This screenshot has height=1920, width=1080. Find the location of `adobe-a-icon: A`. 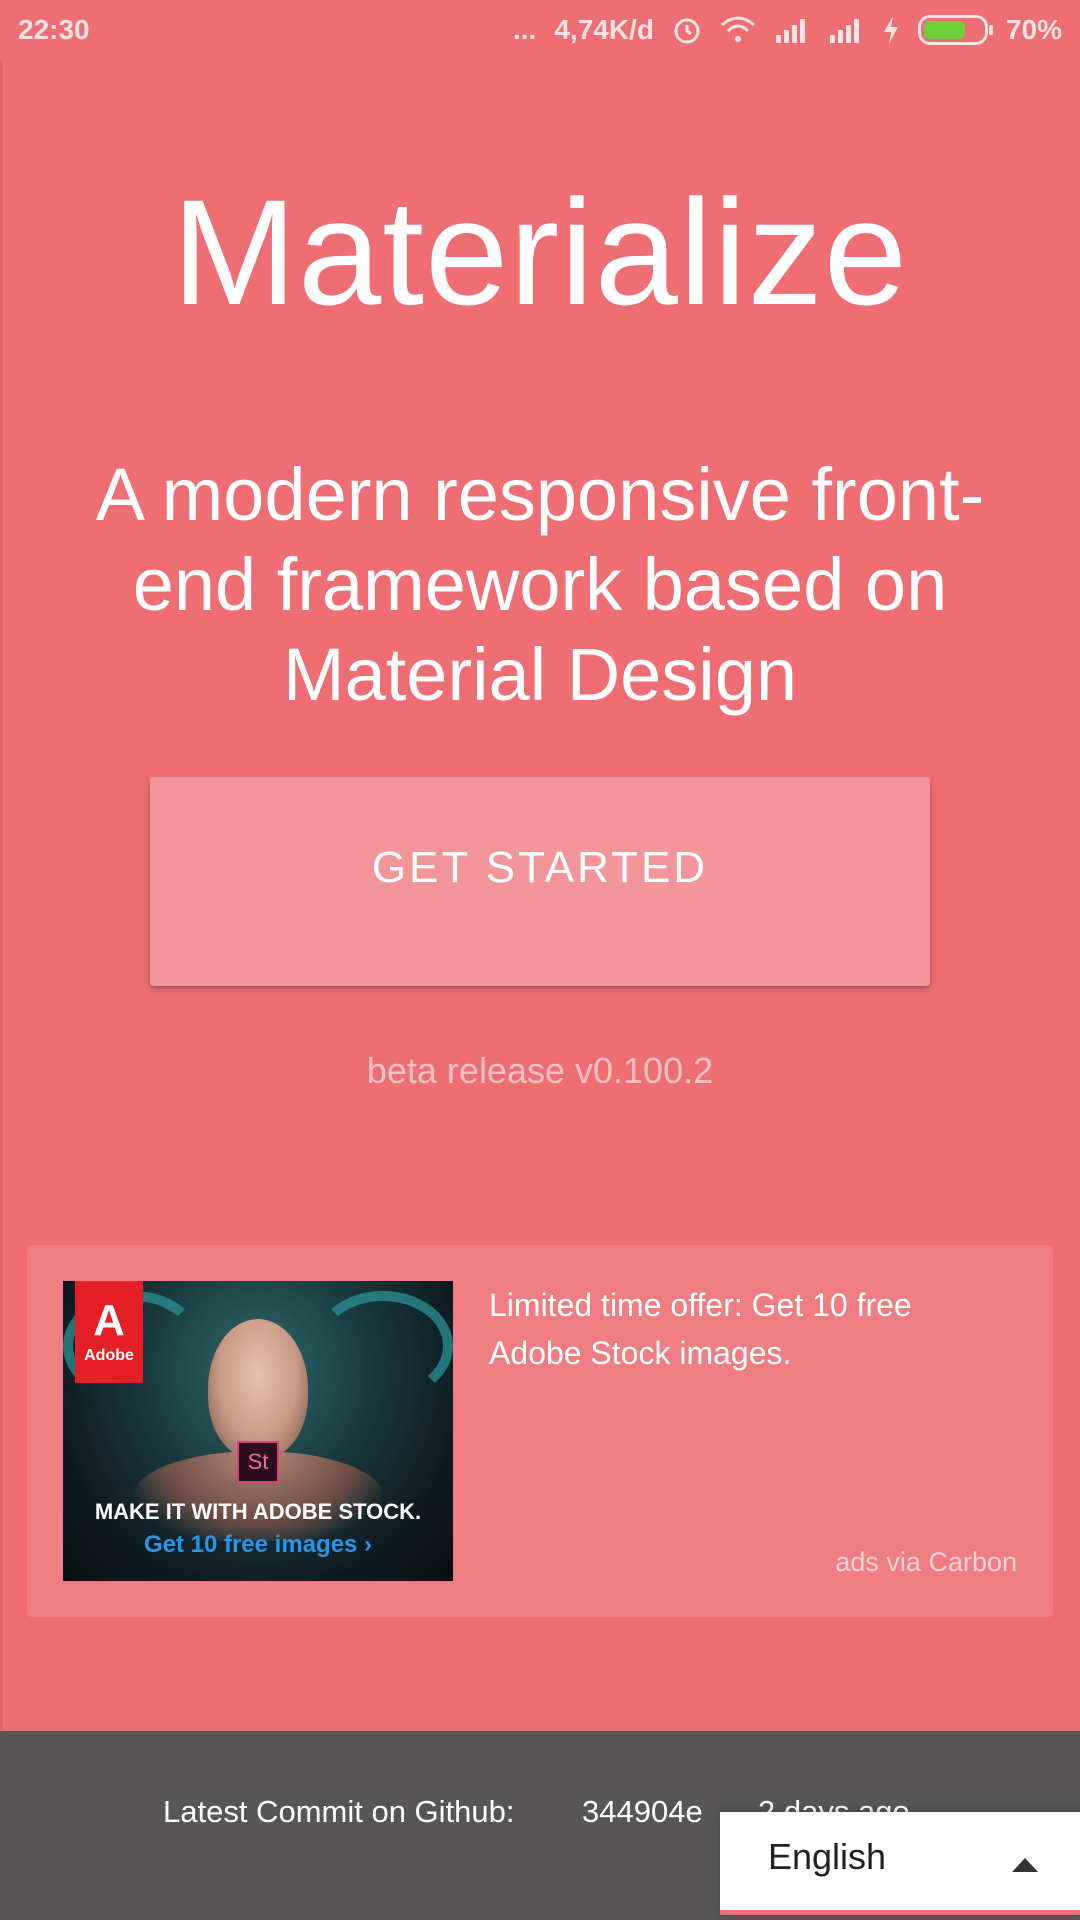

adobe-a-icon: A is located at coordinates (109, 1320).